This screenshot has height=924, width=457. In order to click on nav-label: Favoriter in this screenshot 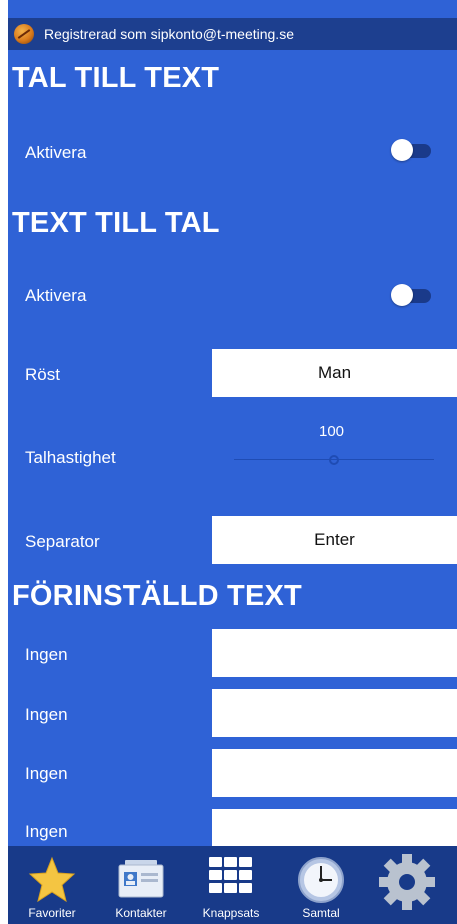, I will do `click(52, 913)`.